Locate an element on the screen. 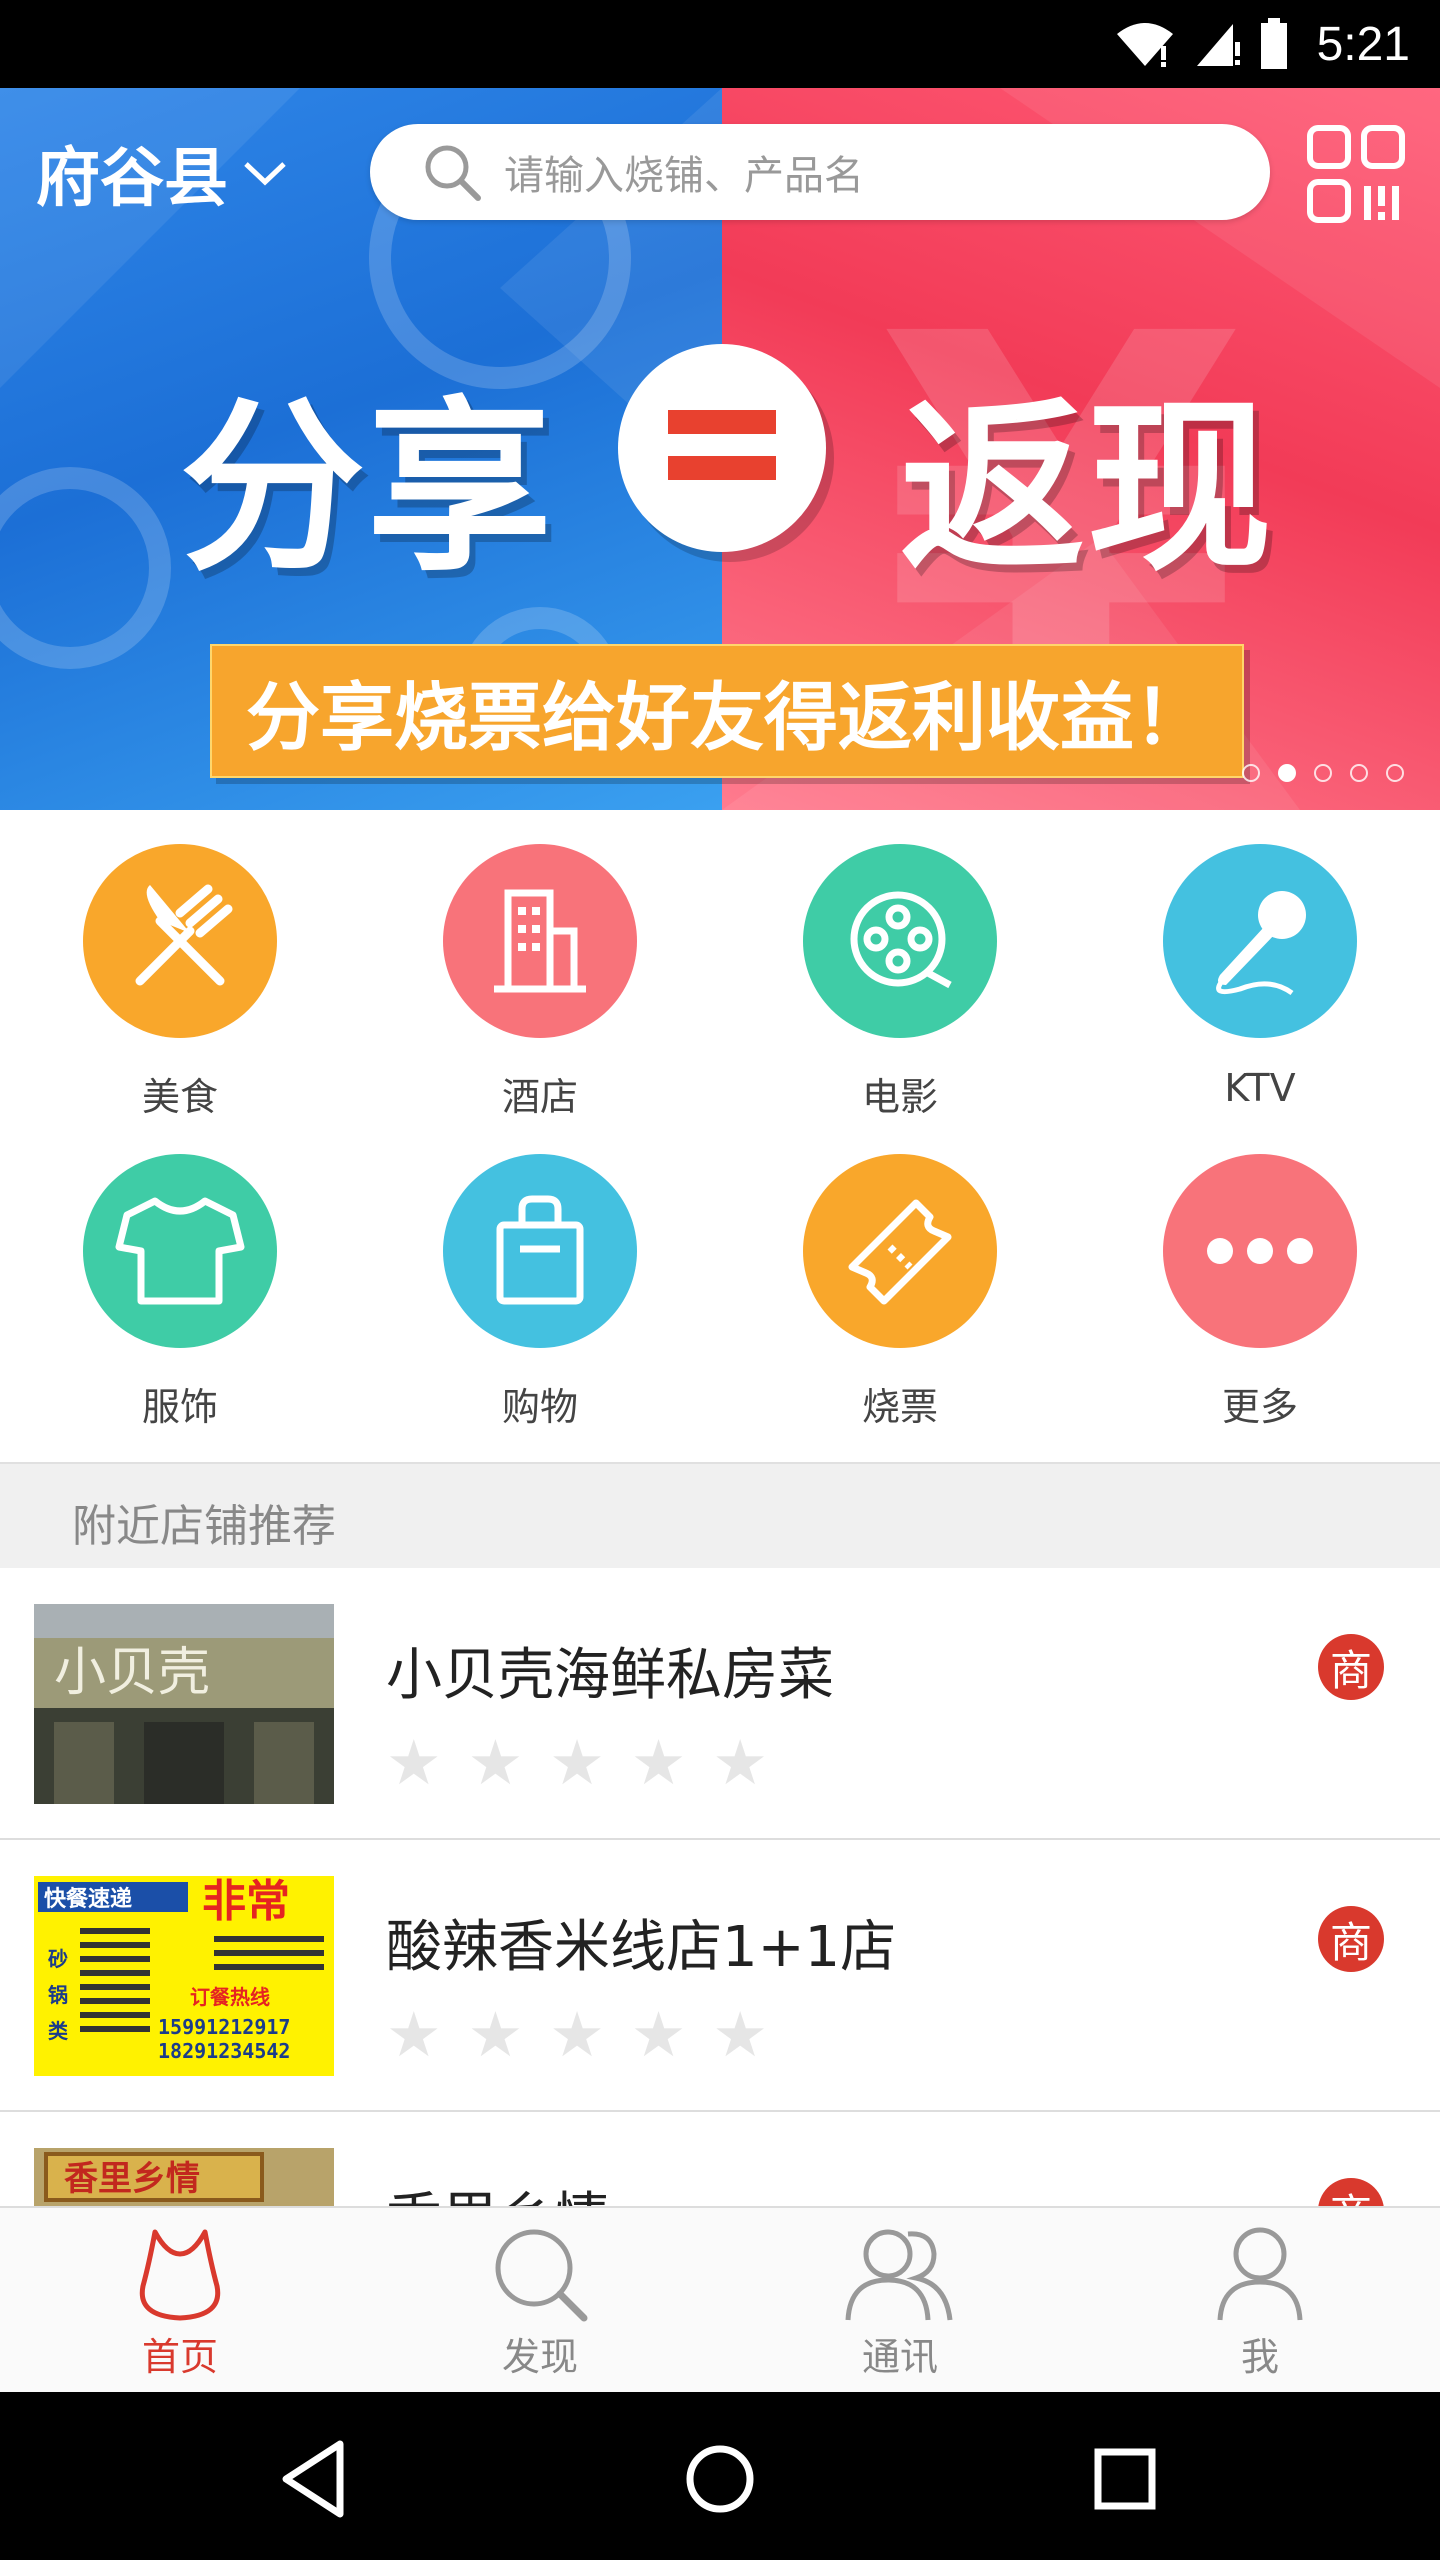  category-label: 更多 is located at coordinates (1259, 1407).